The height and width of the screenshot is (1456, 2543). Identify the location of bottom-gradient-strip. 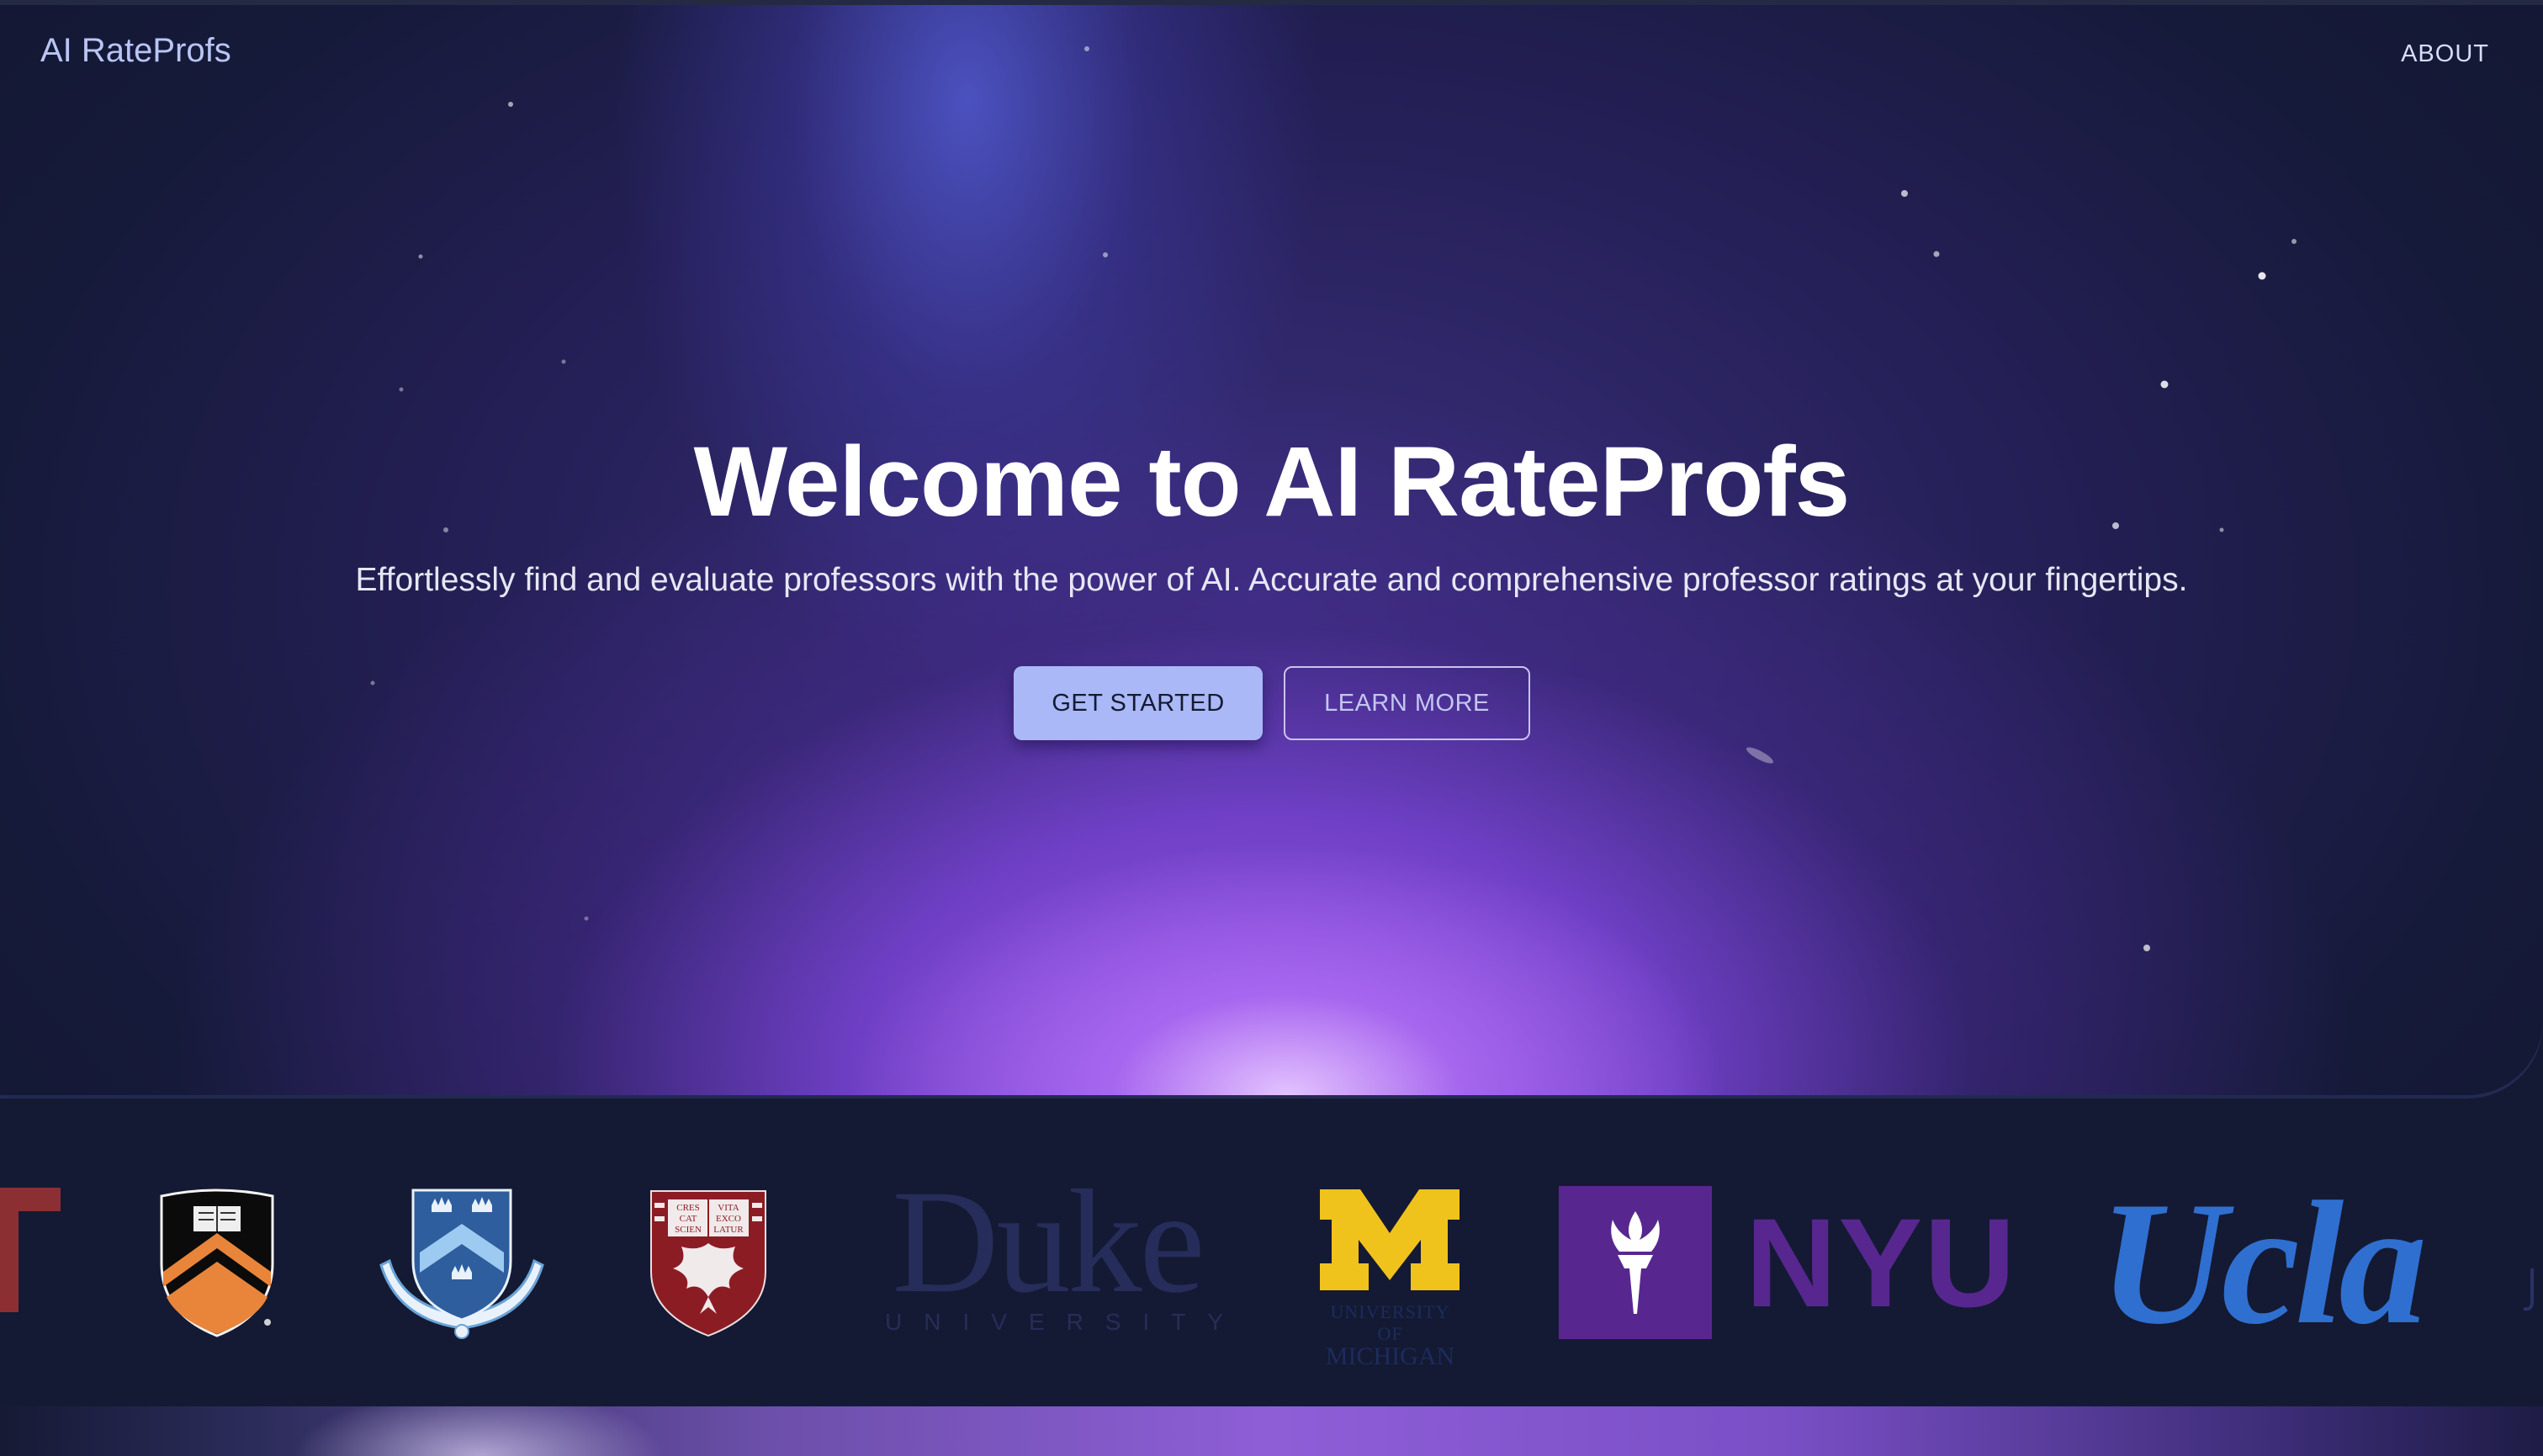
(1271, 1431).